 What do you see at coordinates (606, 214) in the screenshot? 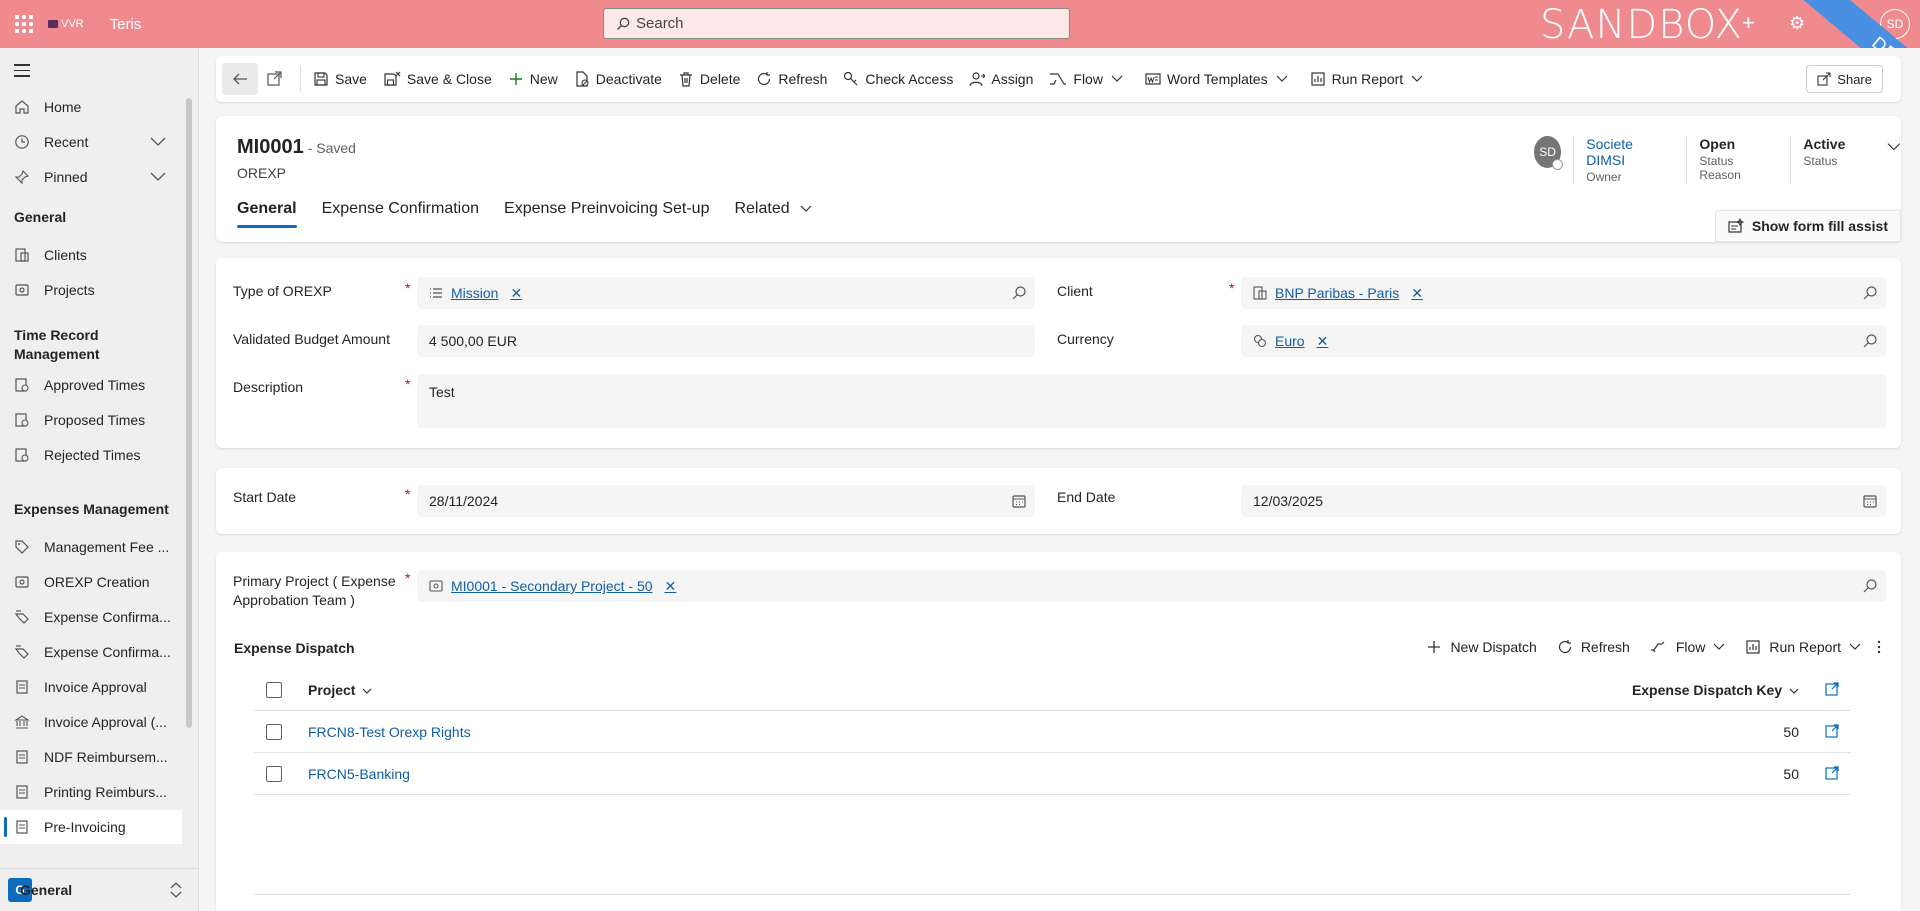
I see `tab-expense-preinvoicing-setup: Expense Preinvoicing Set-up` at bounding box center [606, 214].